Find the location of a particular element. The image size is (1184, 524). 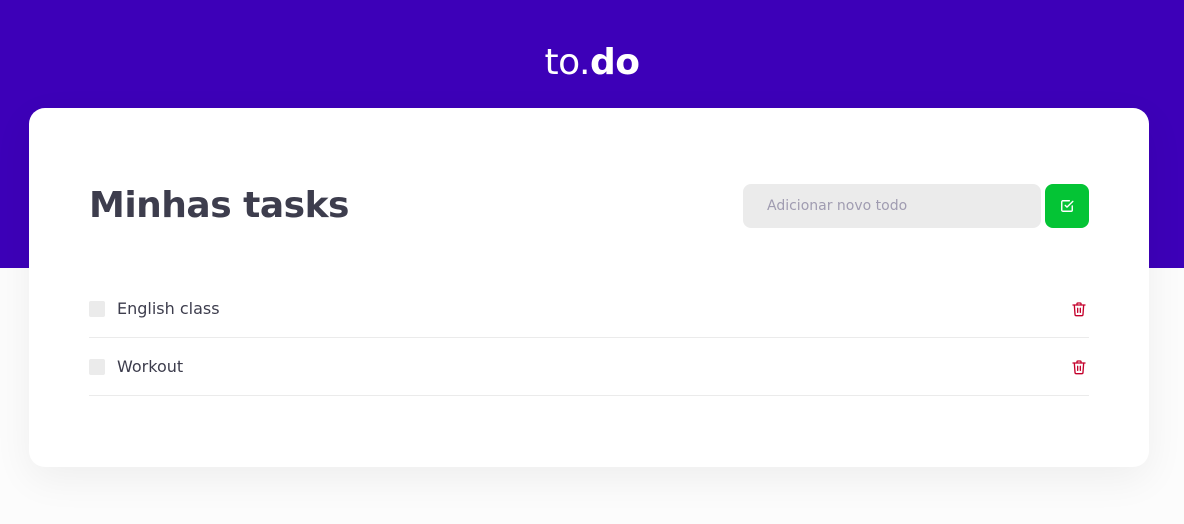

task-content: Workout is located at coordinates (136, 366).